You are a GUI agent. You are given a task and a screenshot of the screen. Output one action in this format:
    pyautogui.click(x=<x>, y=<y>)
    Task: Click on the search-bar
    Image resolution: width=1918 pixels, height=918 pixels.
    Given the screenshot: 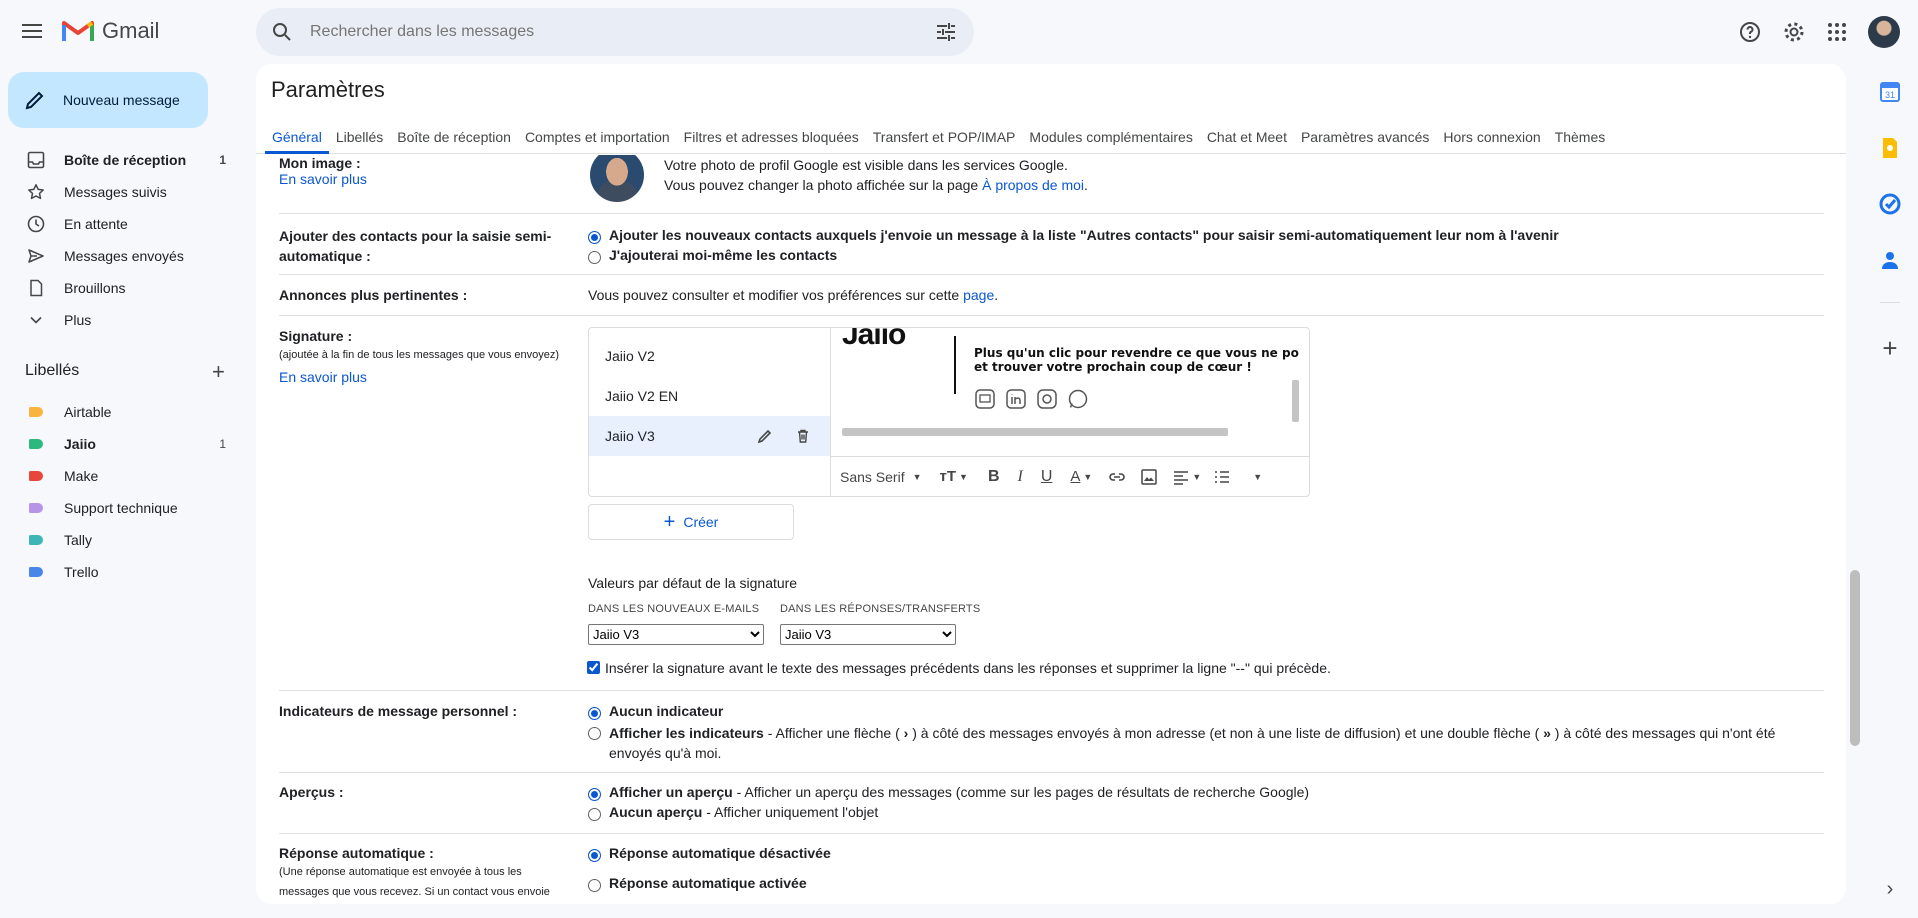 What is the action you would take?
    pyautogui.click(x=615, y=32)
    